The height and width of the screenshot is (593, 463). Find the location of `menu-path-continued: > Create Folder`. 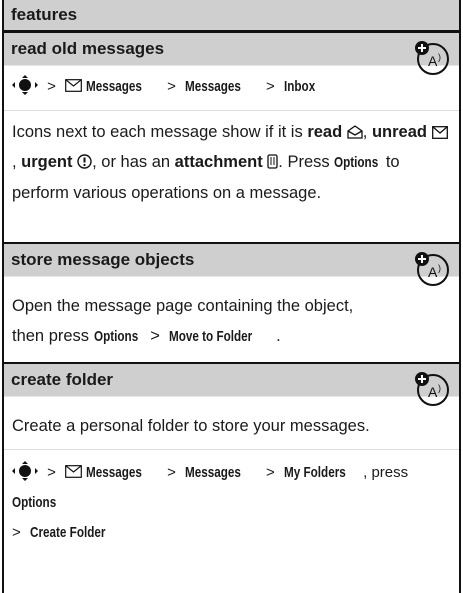

menu-path-continued: > Create Folder is located at coordinates (59, 532).